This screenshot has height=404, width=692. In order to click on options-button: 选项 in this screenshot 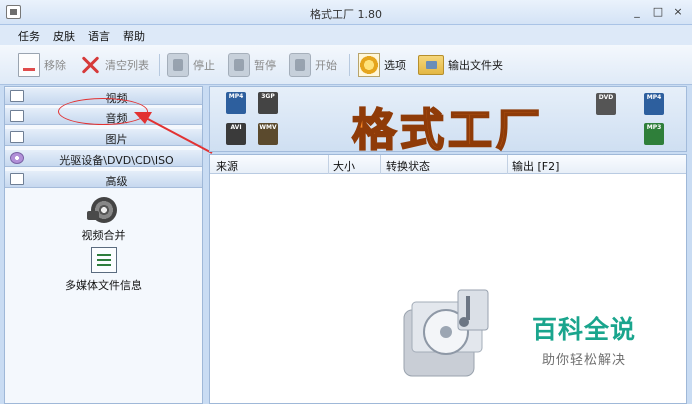, I will do `click(382, 65)`.